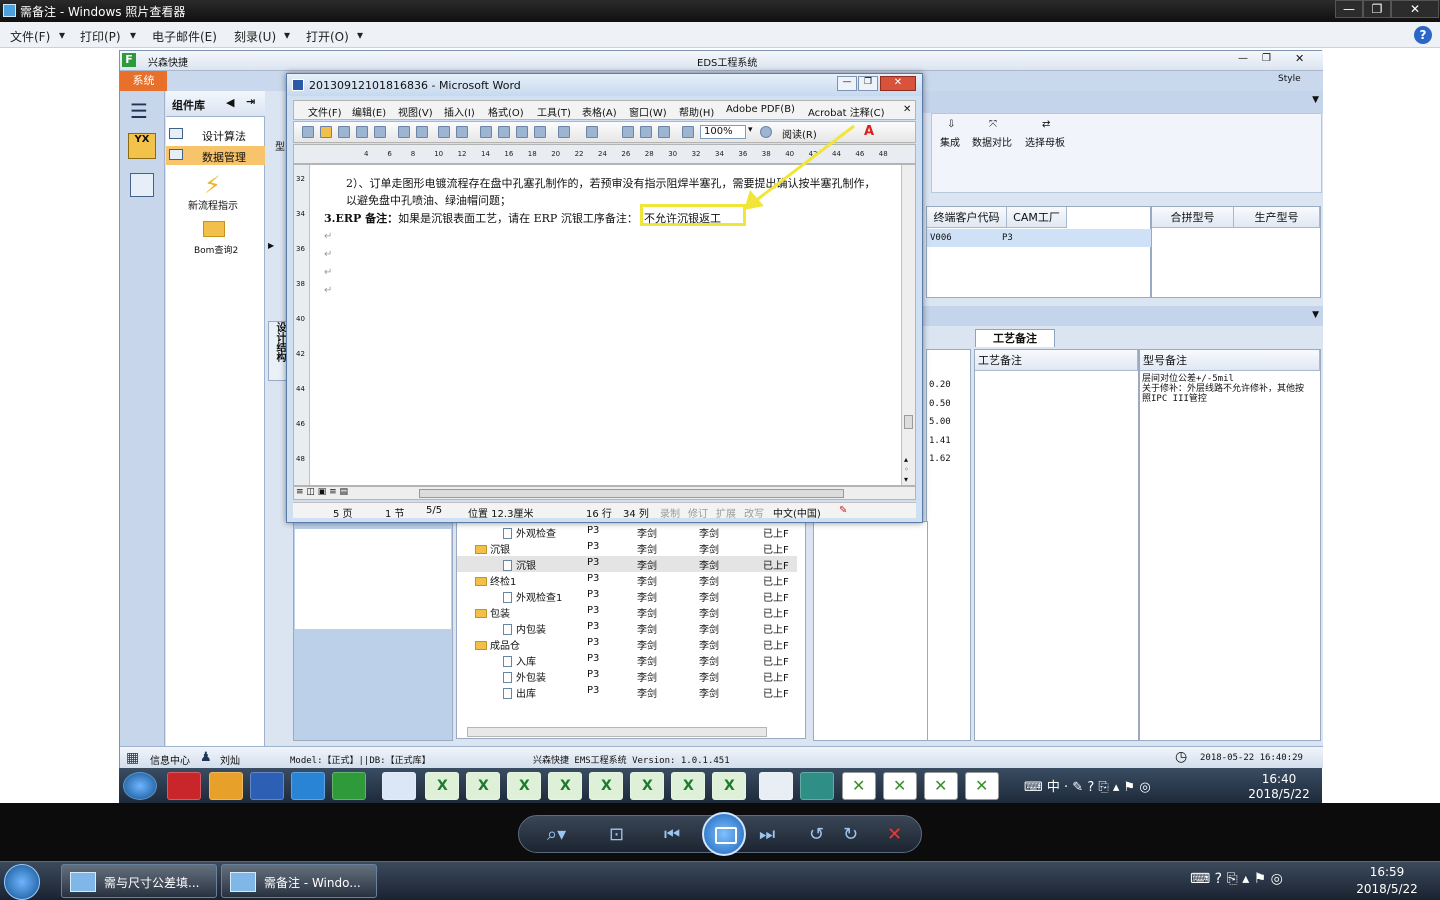  What do you see at coordinates (216, 249) in the screenshot?
I see `component-bom-query: Bom查询2` at bounding box center [216, 249].